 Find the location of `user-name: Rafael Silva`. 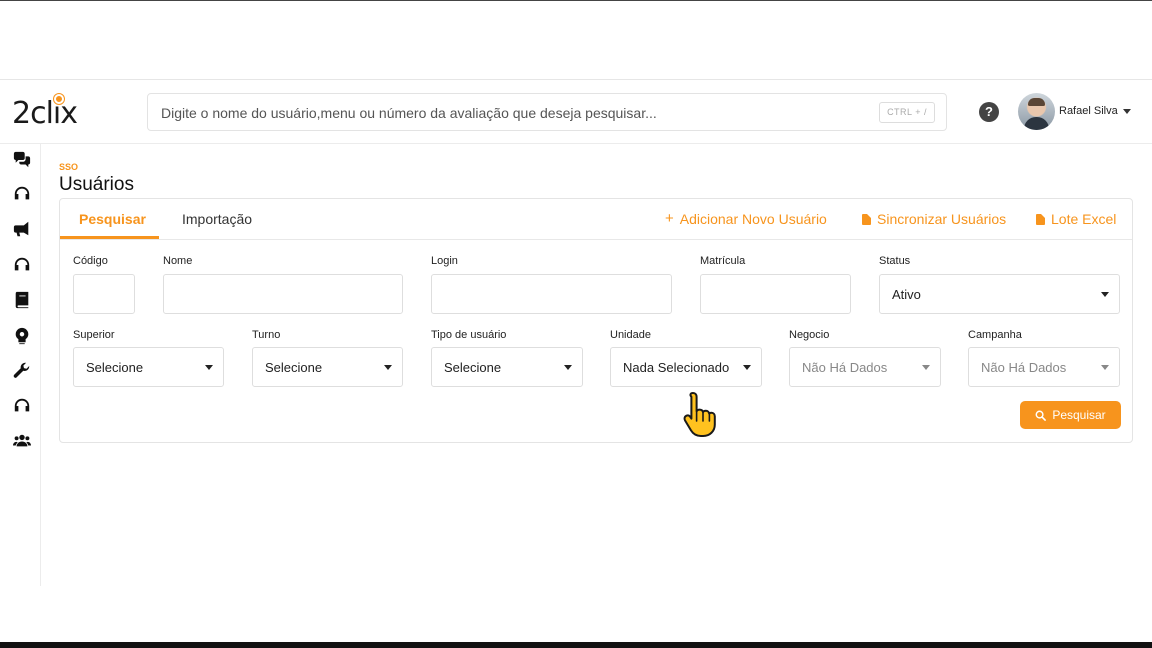

user-name: Rafael Silva is located at coordinates (1088, 111).